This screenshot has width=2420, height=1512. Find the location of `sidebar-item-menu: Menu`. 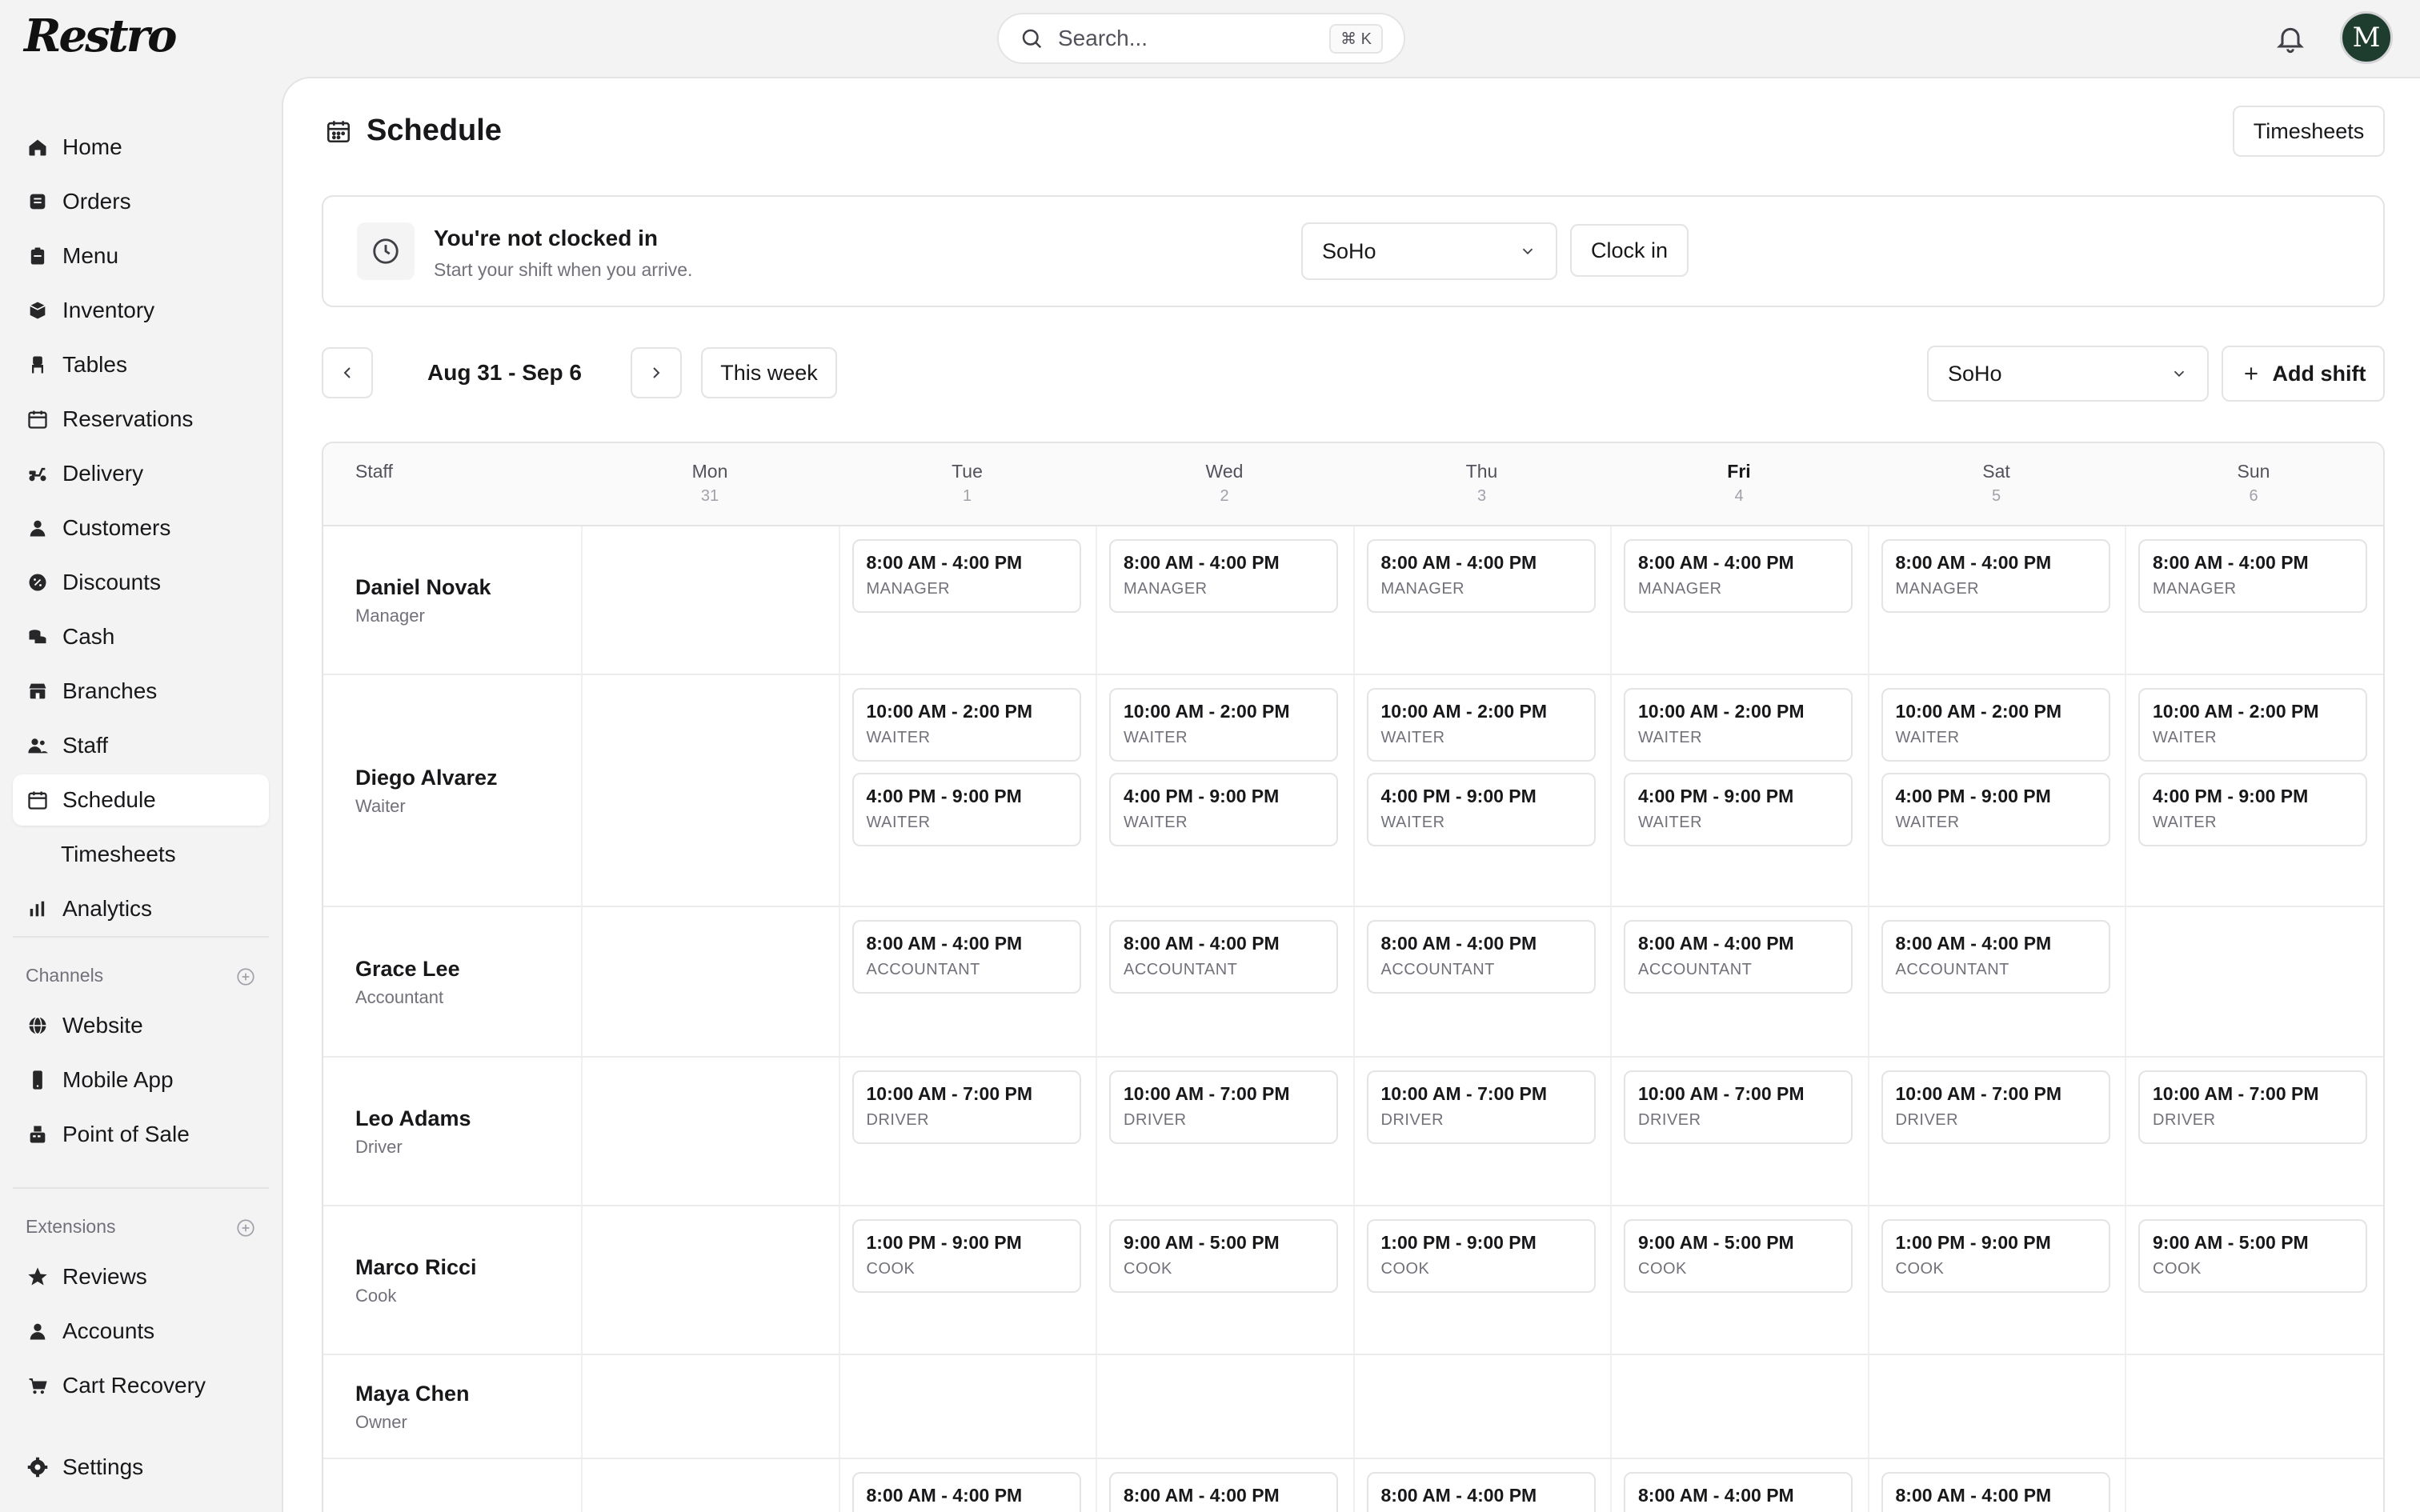

sidebar-item-menu: Menu is located at coordinates (141, 256).